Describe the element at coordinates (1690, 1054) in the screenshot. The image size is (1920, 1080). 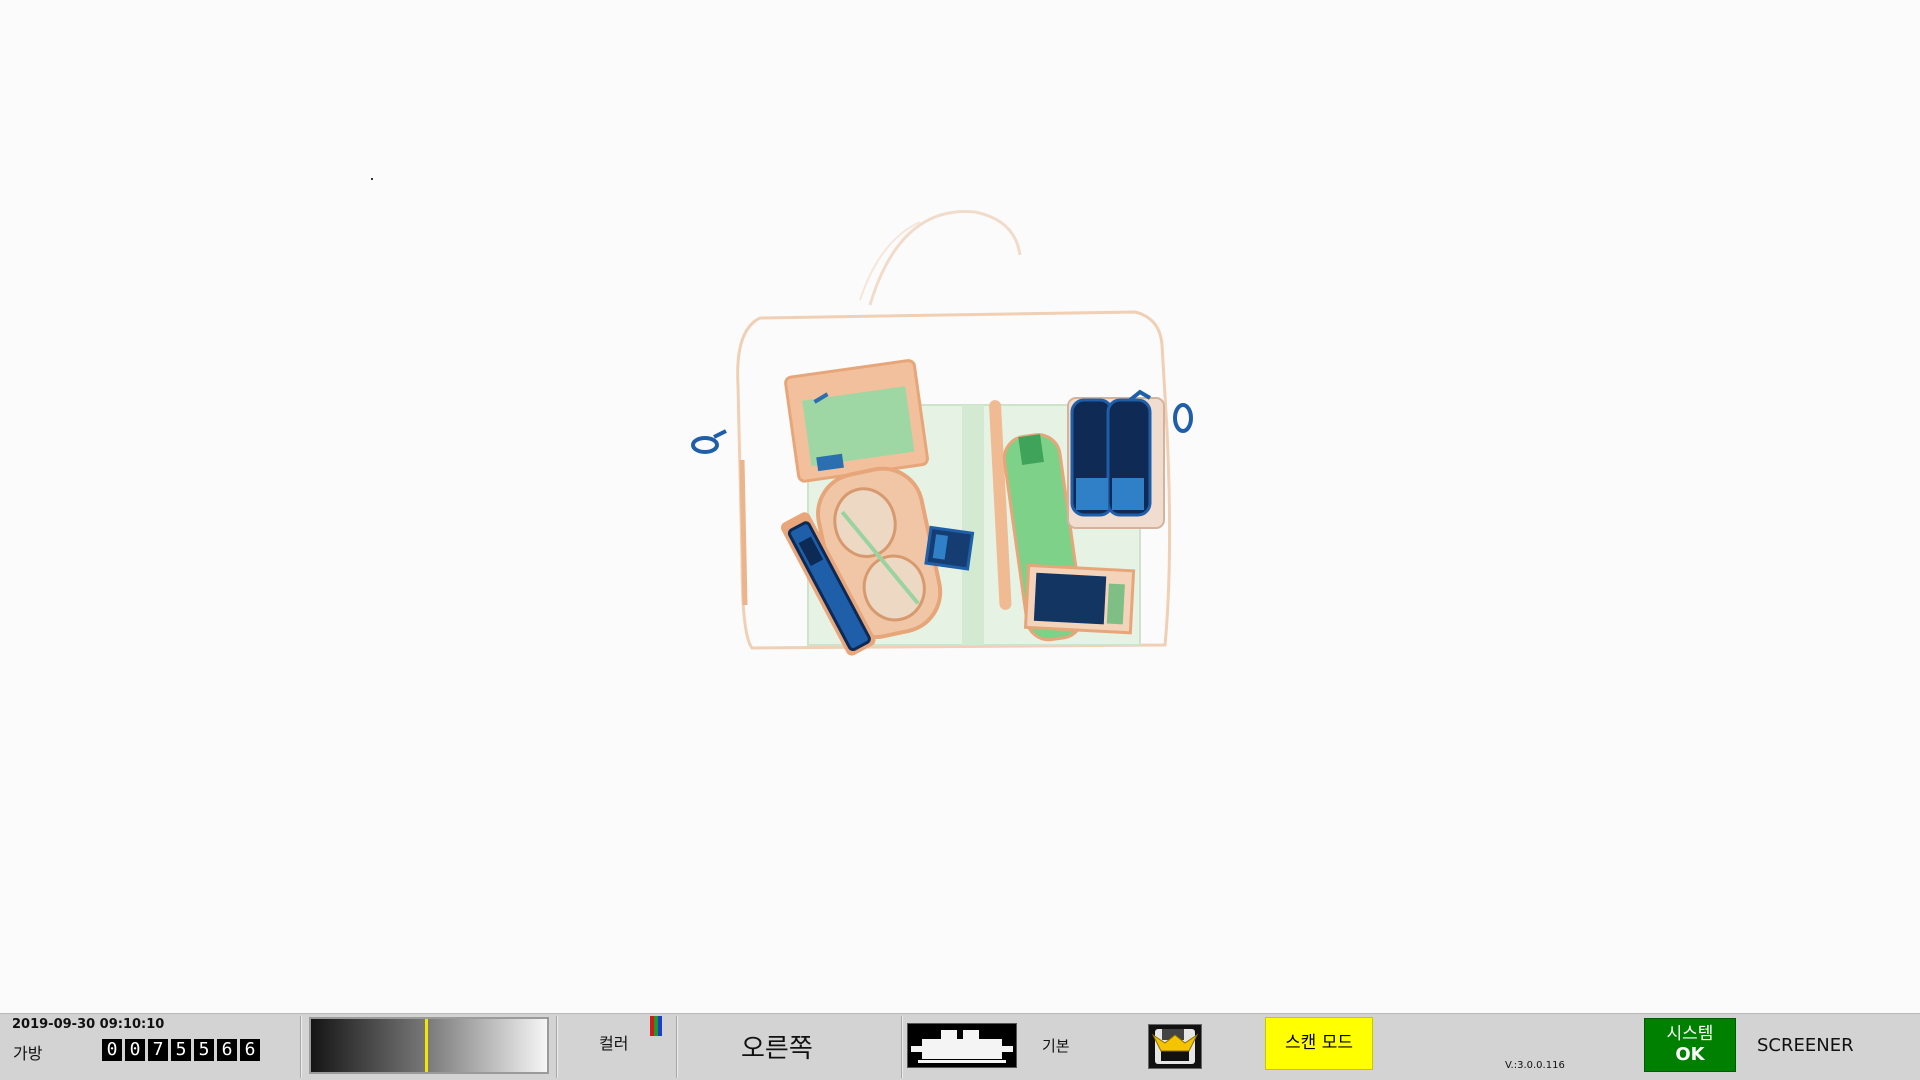
I see `system-status-value: OK` at that location.